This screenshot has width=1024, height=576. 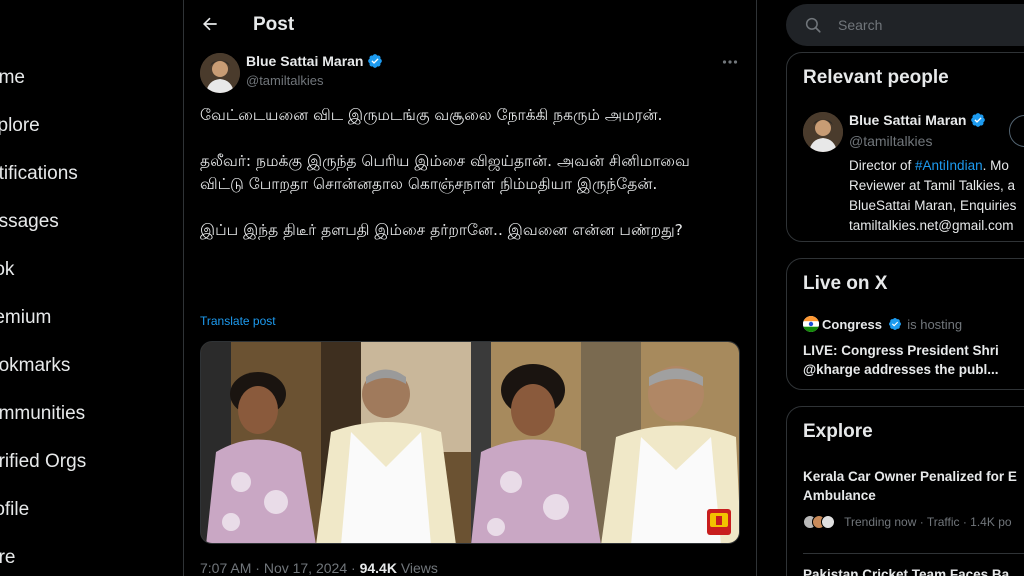 I want to click on page-title: Post, so click(x=274, y=24).